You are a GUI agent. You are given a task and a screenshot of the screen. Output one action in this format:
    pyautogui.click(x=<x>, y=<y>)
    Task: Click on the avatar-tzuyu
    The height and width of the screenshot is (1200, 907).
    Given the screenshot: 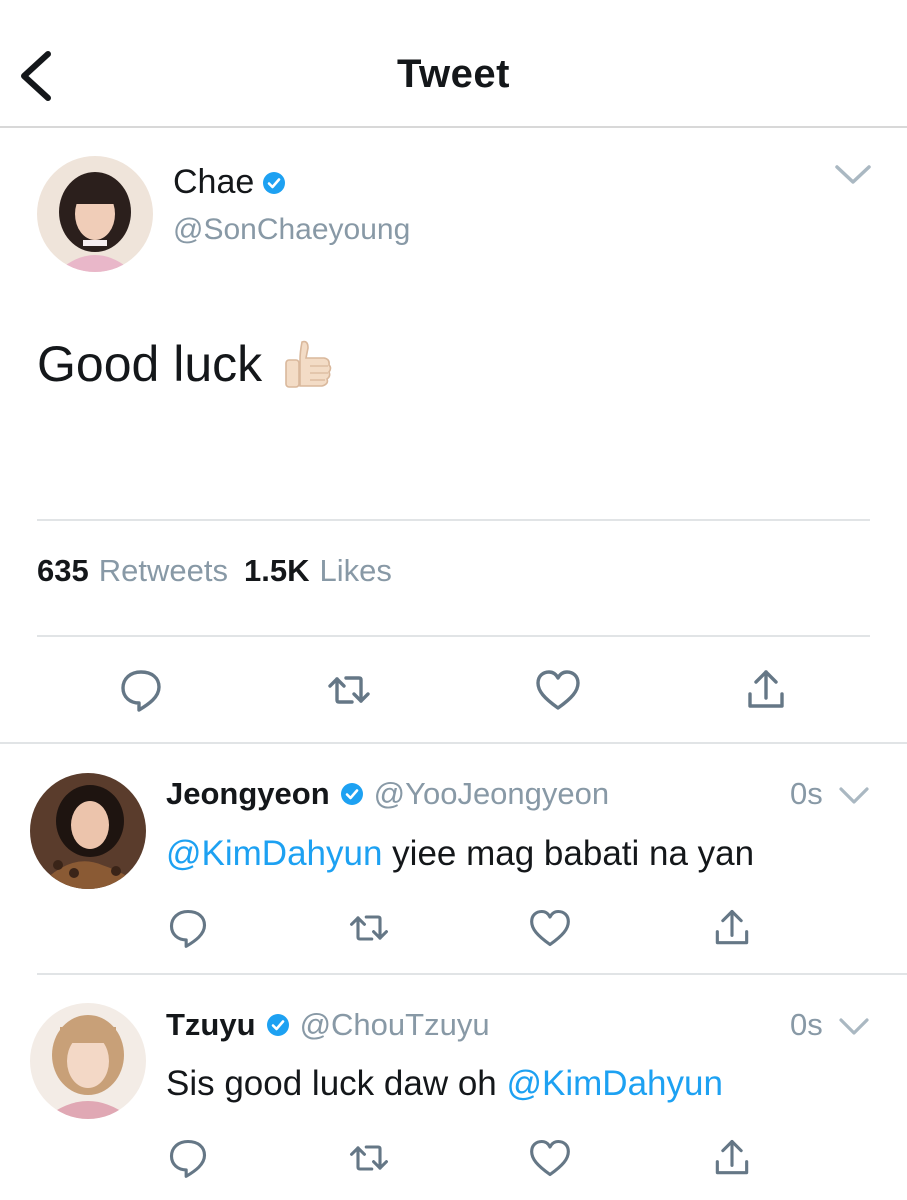 What is the action you would take?
    pyautogui.click(x=88, y=1061)
    